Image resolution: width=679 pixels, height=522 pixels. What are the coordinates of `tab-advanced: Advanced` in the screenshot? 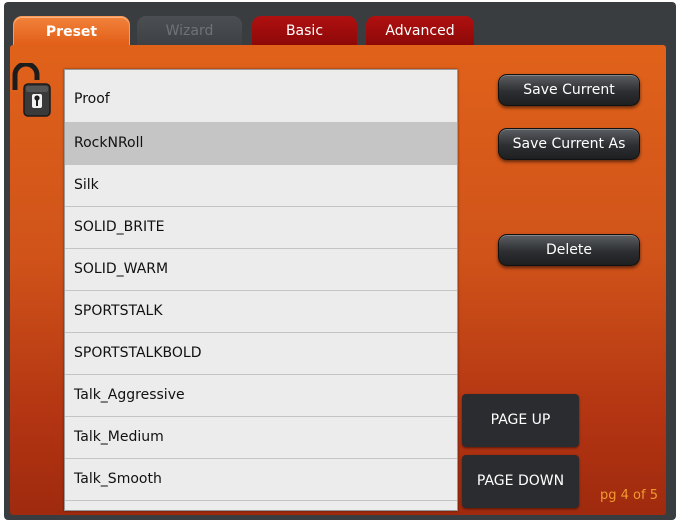 It's located at (420, 31).